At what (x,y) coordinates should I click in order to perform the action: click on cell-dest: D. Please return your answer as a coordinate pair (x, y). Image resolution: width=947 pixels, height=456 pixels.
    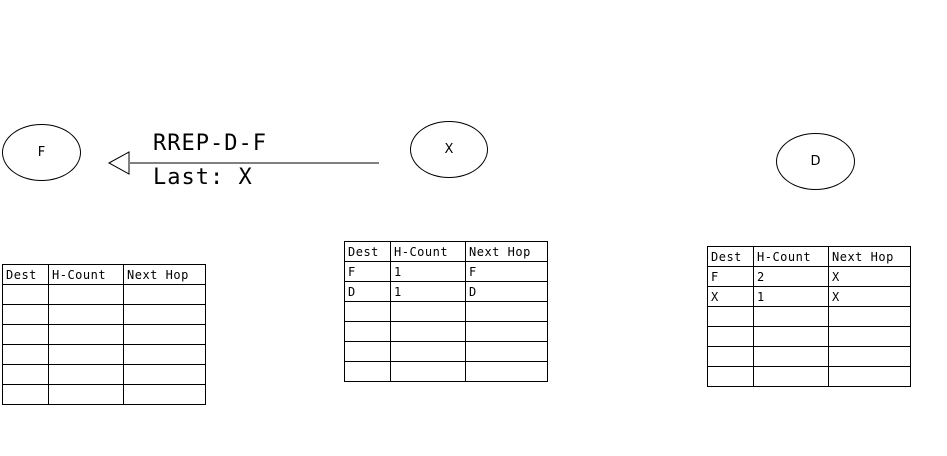
    Looking at the image, I should click on (367, 291).